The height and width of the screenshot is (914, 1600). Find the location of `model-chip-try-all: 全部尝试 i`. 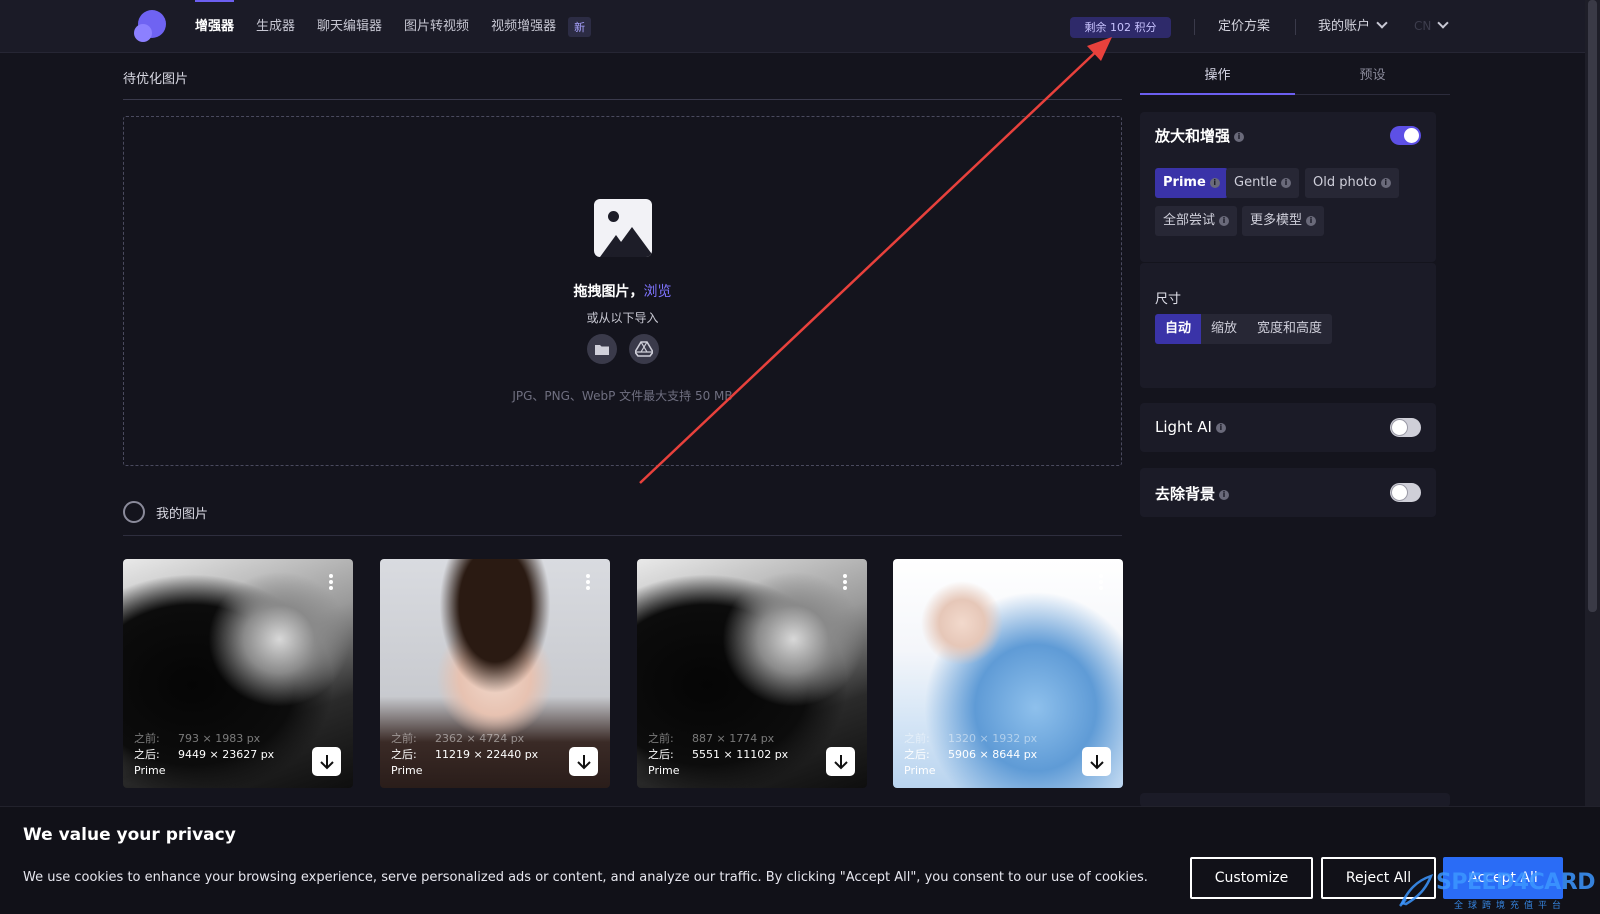

model-chip-try-all: 全部尝试 i is located at coordinates (1196, 221).